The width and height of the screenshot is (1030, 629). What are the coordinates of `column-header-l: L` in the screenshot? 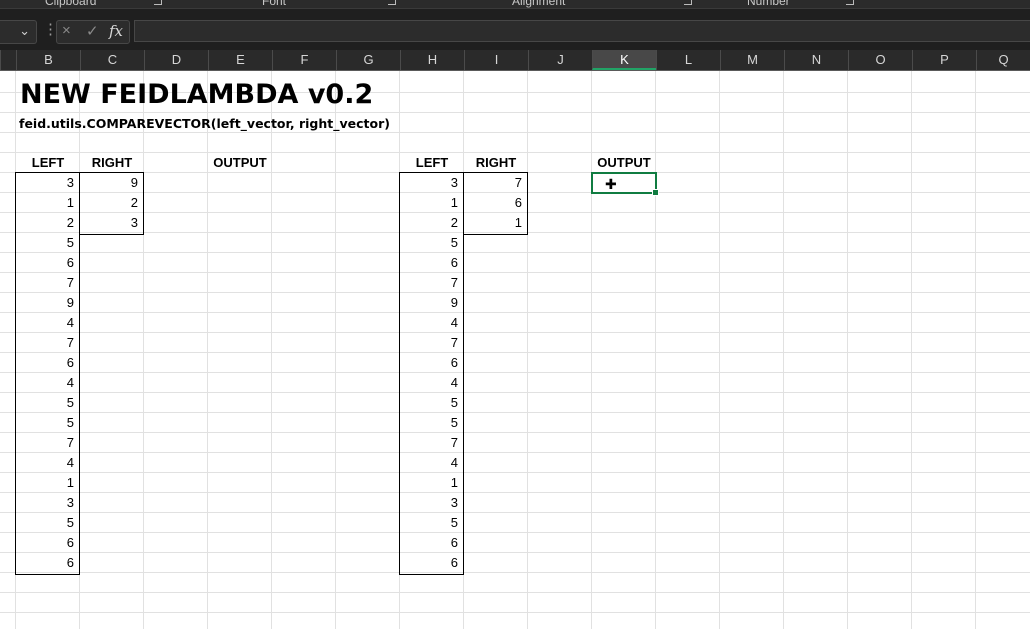 It's located at (688, 60).